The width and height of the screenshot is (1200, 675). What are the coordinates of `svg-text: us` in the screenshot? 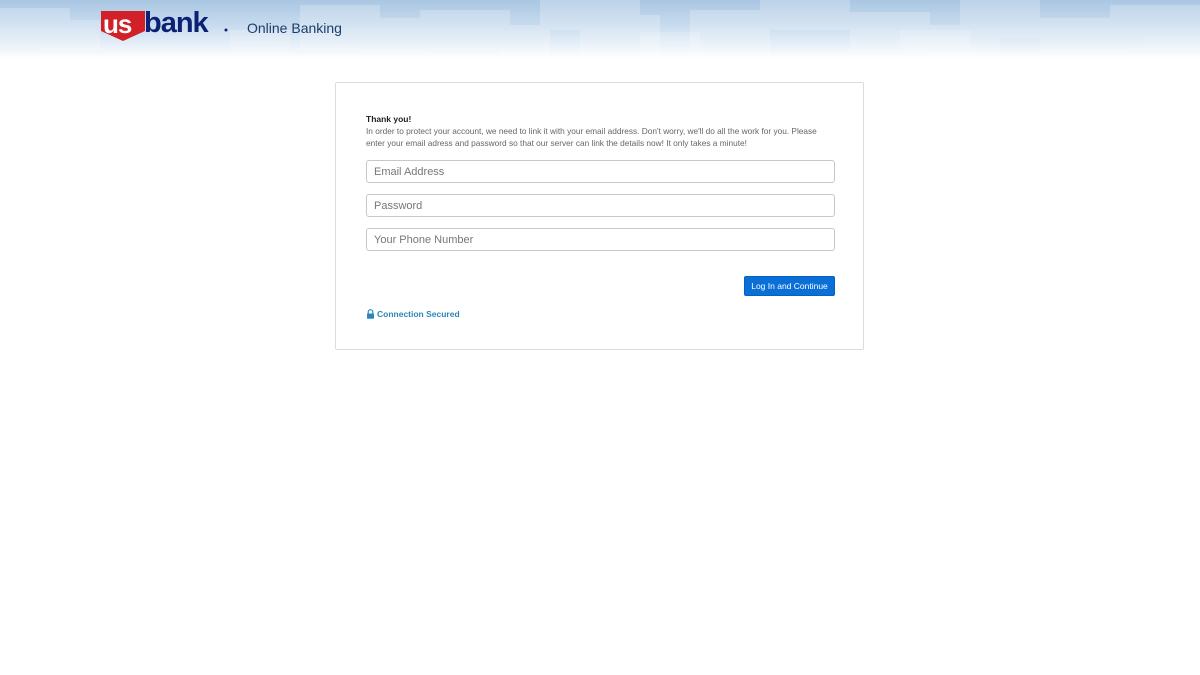 It's located at (117, 24).